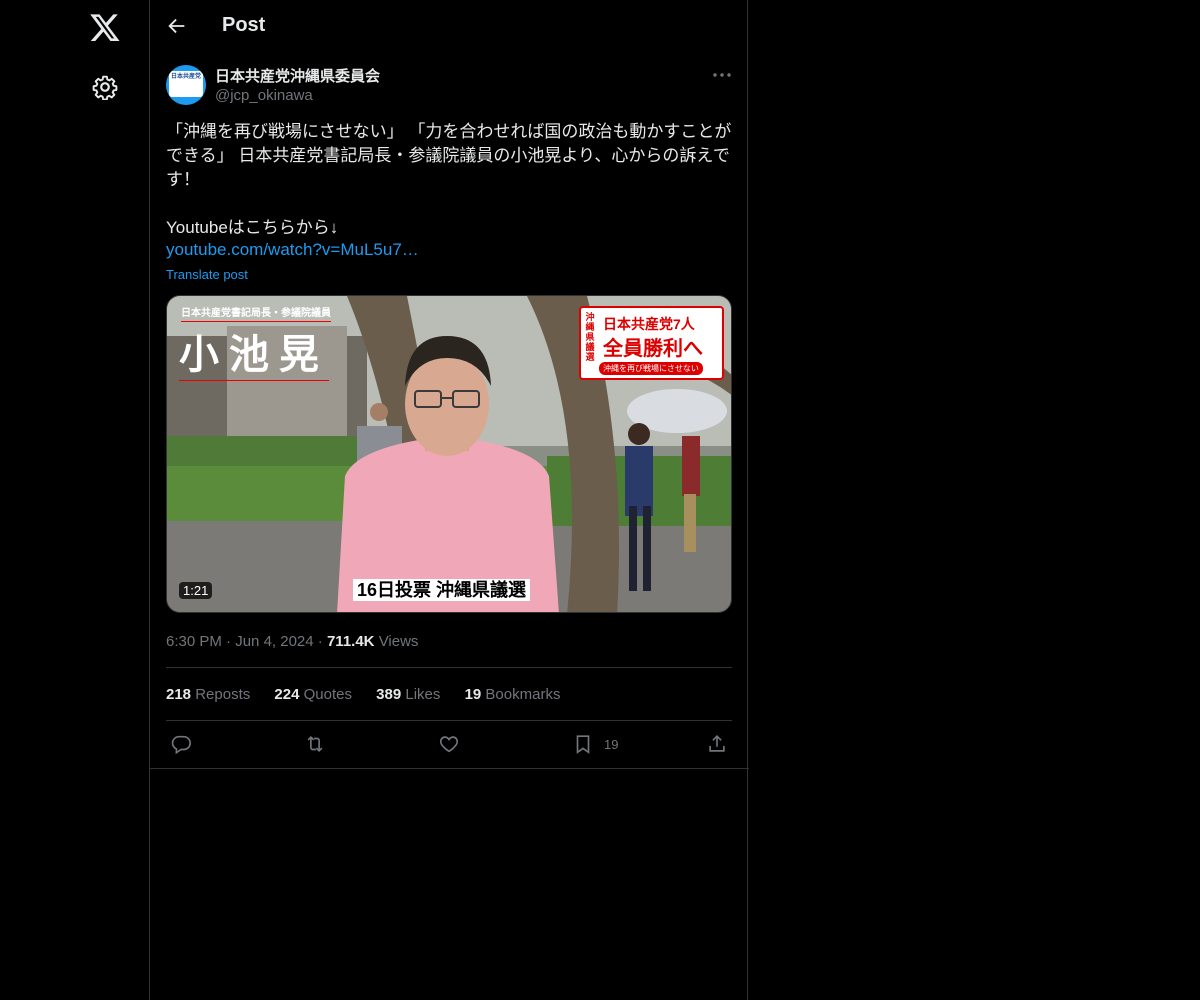 The width and height of the screenshot is (1200, 1000). I want to click on arrow-left-icon, so click(177, 26).